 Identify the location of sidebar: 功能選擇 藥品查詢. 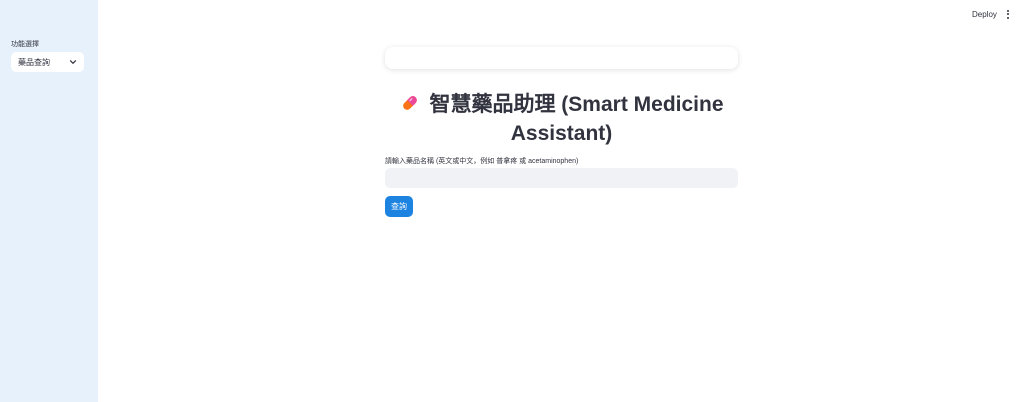
(49, 201).